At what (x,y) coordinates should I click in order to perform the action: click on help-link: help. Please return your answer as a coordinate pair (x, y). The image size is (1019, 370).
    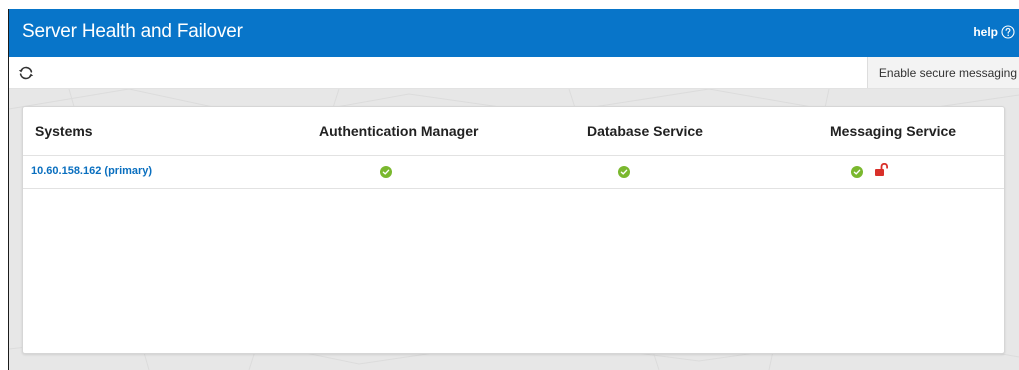
    Looking at the image, I should click on (994, 32).